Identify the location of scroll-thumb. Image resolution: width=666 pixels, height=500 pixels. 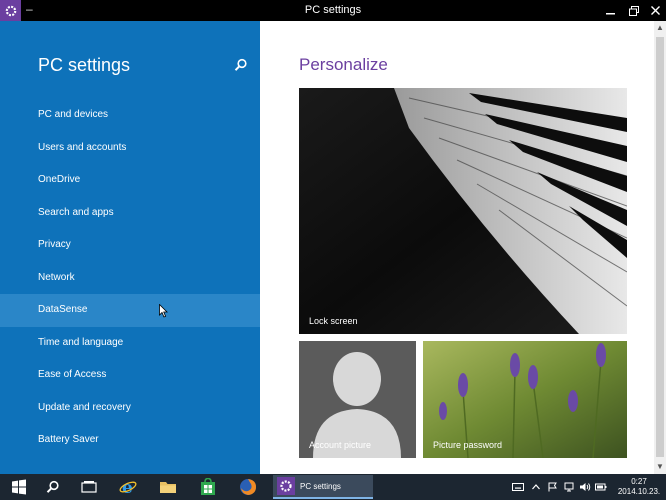
(660, 247).